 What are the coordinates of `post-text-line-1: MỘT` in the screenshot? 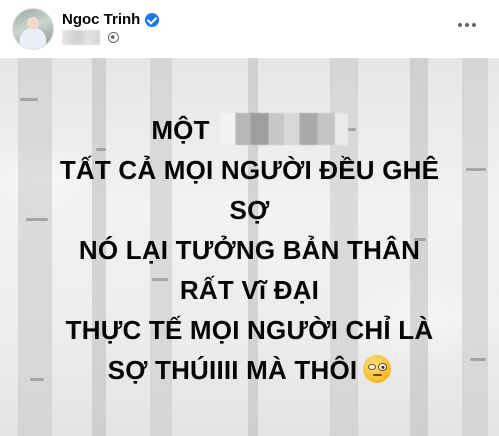 It's located at (249, 130).